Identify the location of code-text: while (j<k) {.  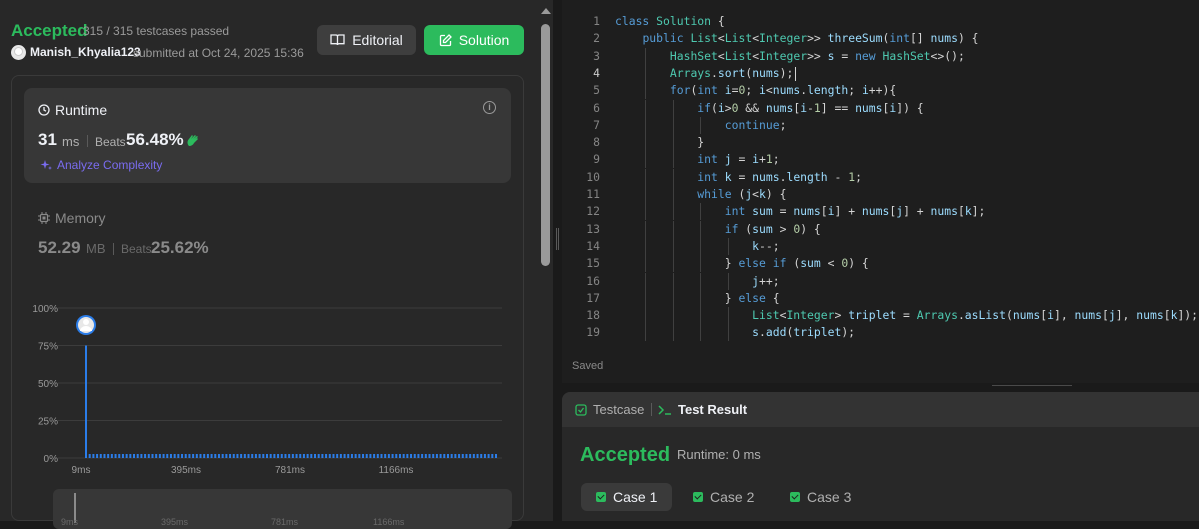
(742, 194).